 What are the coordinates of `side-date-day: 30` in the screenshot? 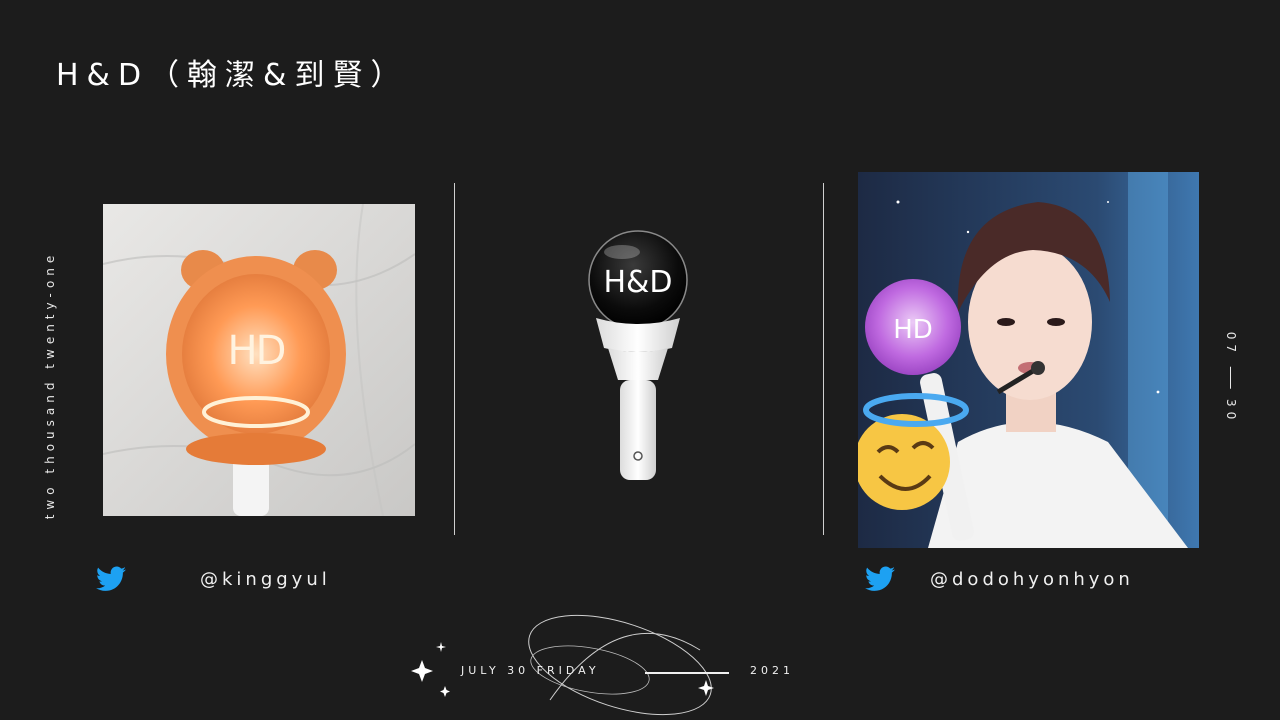 It's located at (1231, 412).